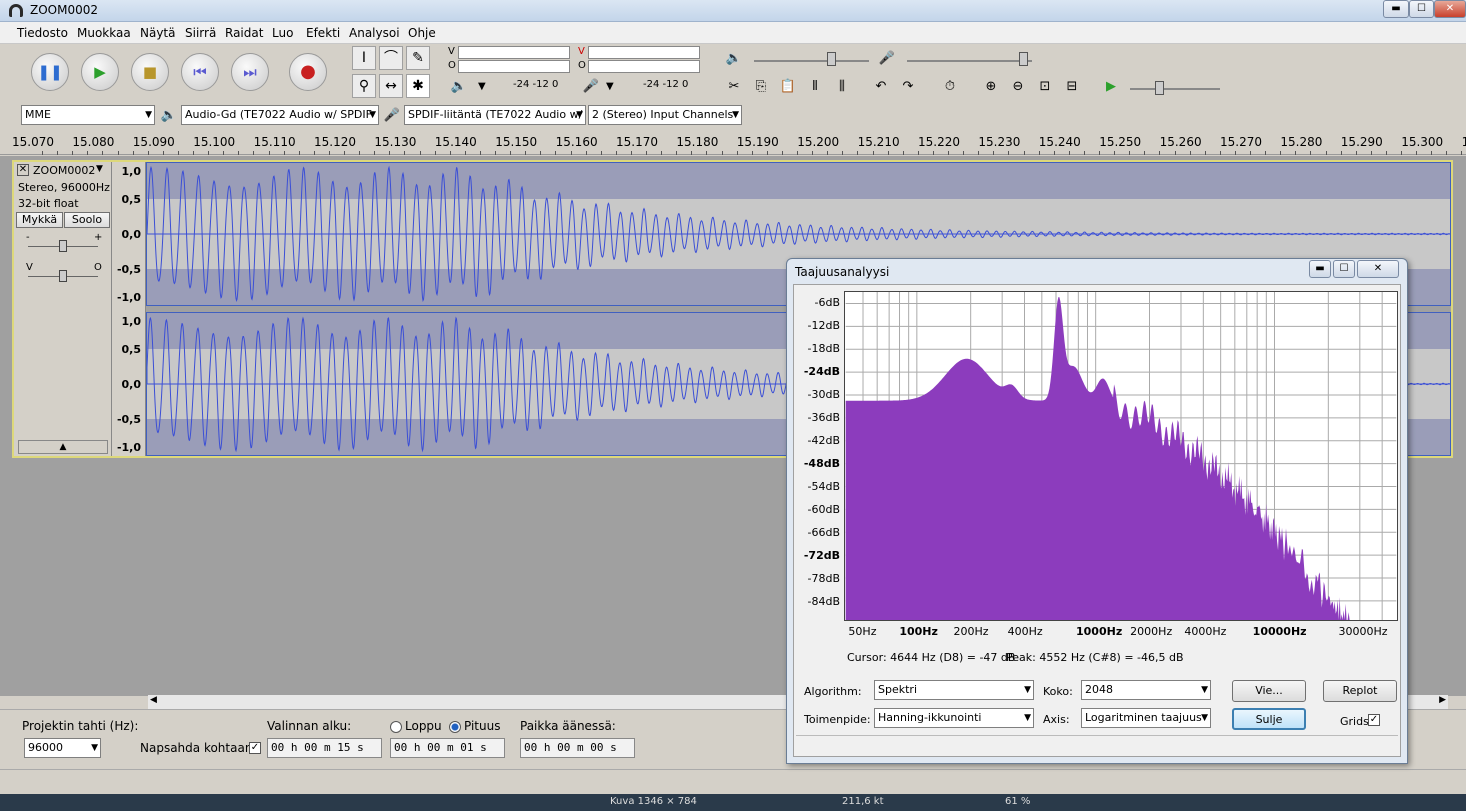 The width and height of the screenshot is (1466, 811). Describe the element at coordinates (324, 748) in the screenshot. I see `selection-start-field: 00 h 00 m 15 s` at that location.